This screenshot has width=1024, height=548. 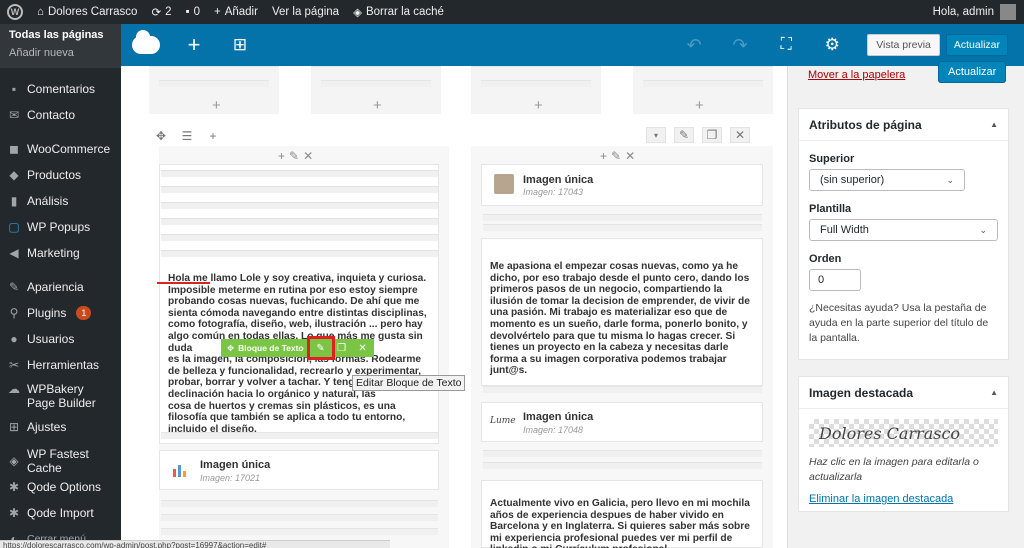 What do you see at coordinates (903, 433) in the screenshot?
I see `featured-image: Dolores Carrasco` at bounding box center [903, 433].